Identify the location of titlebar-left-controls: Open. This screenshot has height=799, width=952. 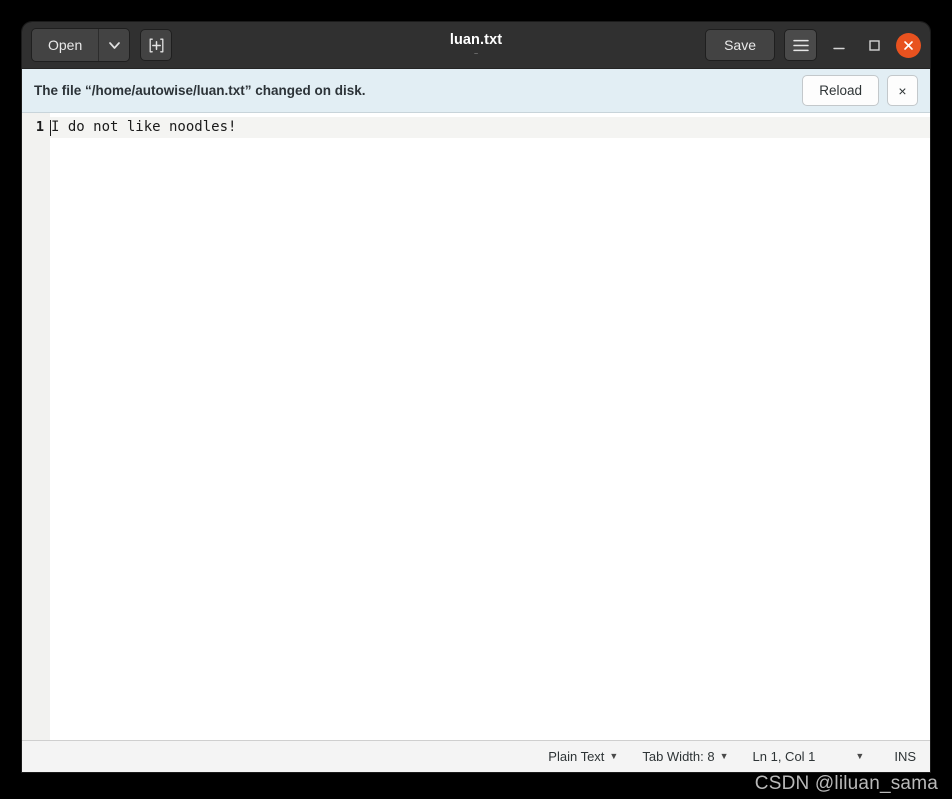
(102, 45).